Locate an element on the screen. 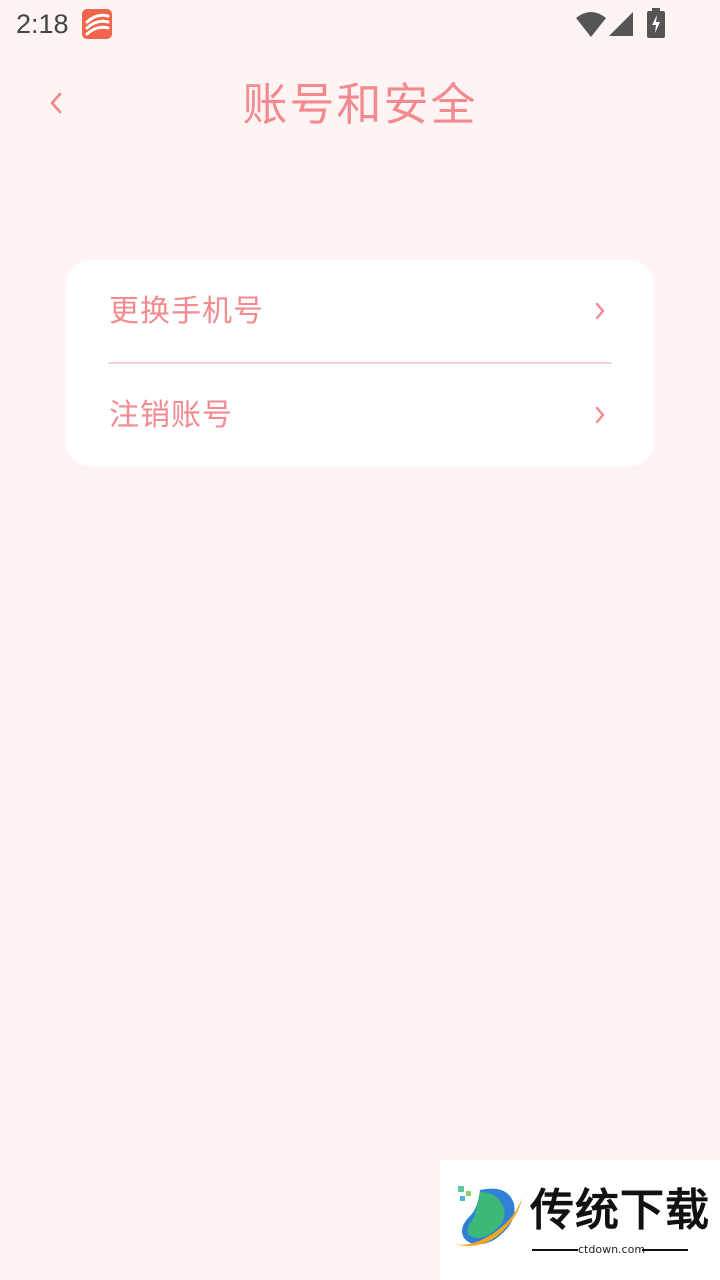 Image resolution: width=720 pixels, height=1280 pixels. watermark-rule-right is located at coordinates (665, 1250).